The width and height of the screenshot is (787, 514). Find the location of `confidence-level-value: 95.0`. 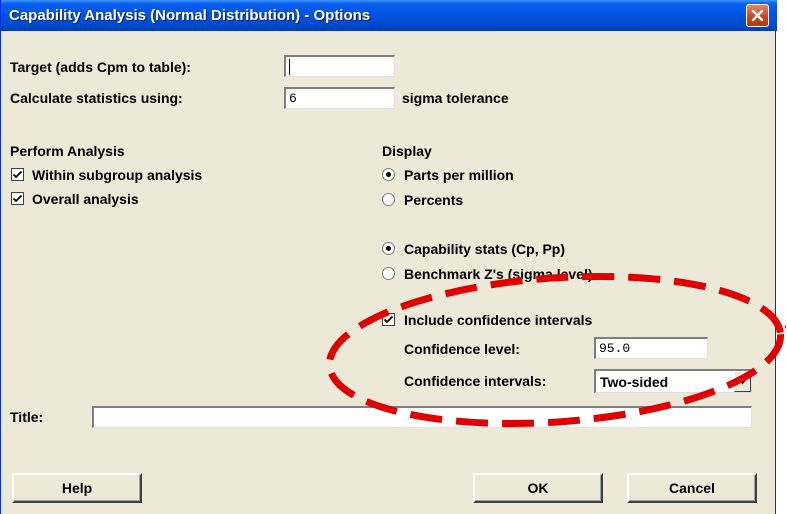

confidence-level-value: 95.0 is located at coordinates (615, 348).